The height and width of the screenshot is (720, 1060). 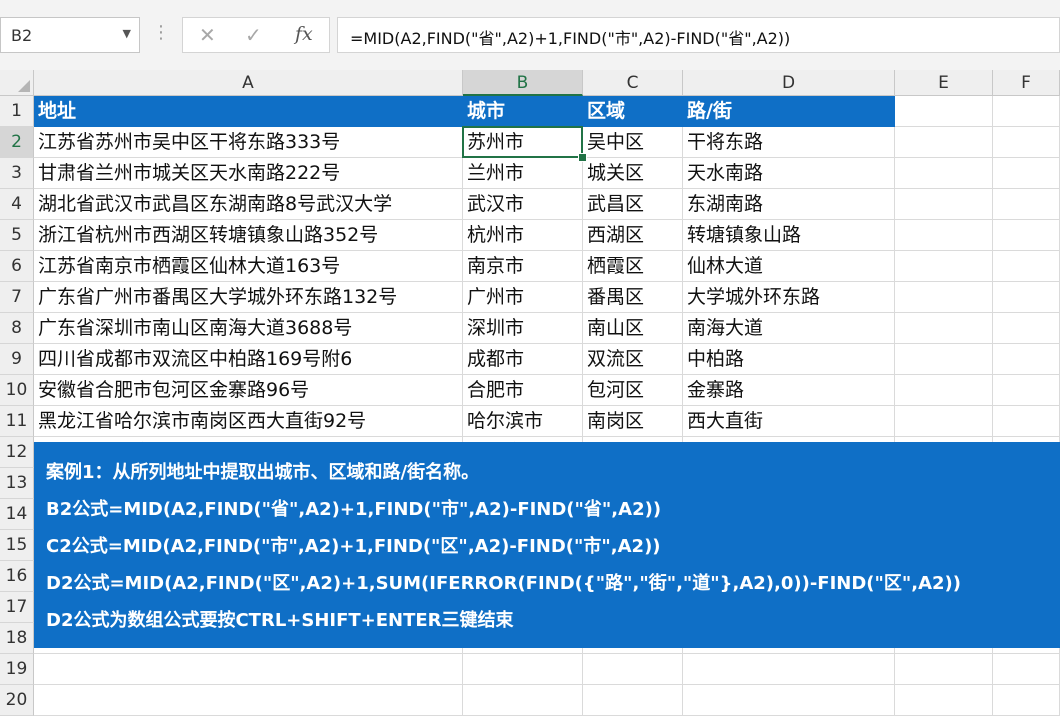 What do you see at coordinates (944, 700) in the screenshot?
I see `cell-e20` at bounding box center [944, 700].